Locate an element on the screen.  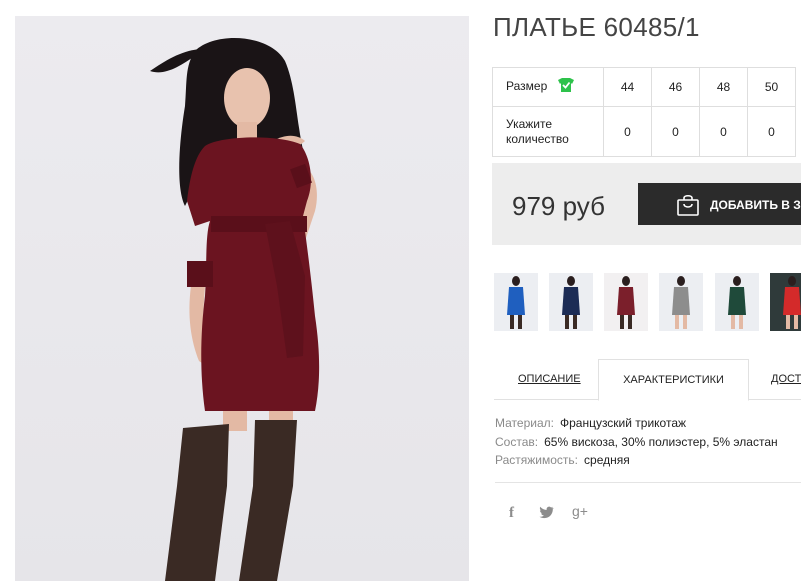
price: 979 руб is located at coordinates (558, 206).